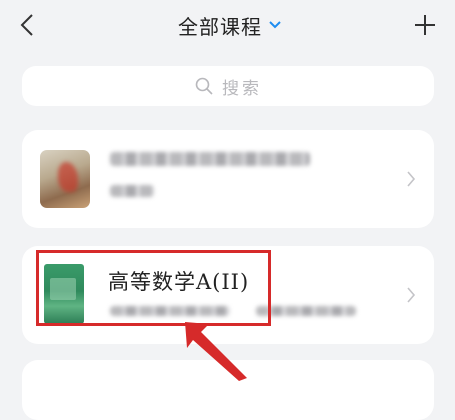 The height and width of the screenshot is (420, 455). Describe the element at coordinates (220, 26) in the screenshot. I see `page-title: 全部课程` at that location.